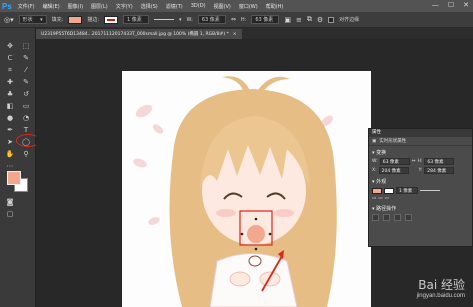 Image resolution: width=473 pixels, height=307 pixels. What do you see at coordinates (380, 198) in the screenshot?
I see `stroke-cap-icon: ▭` at bounding box center [380, 198].